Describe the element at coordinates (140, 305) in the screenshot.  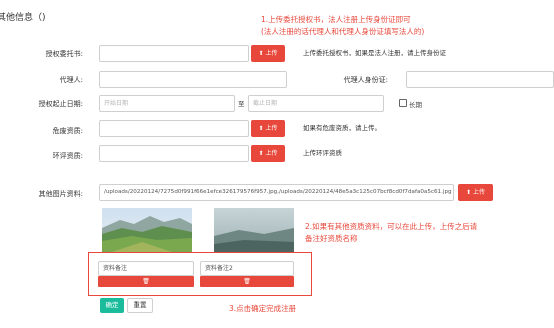
I see `reset-button: 重置` at that location.